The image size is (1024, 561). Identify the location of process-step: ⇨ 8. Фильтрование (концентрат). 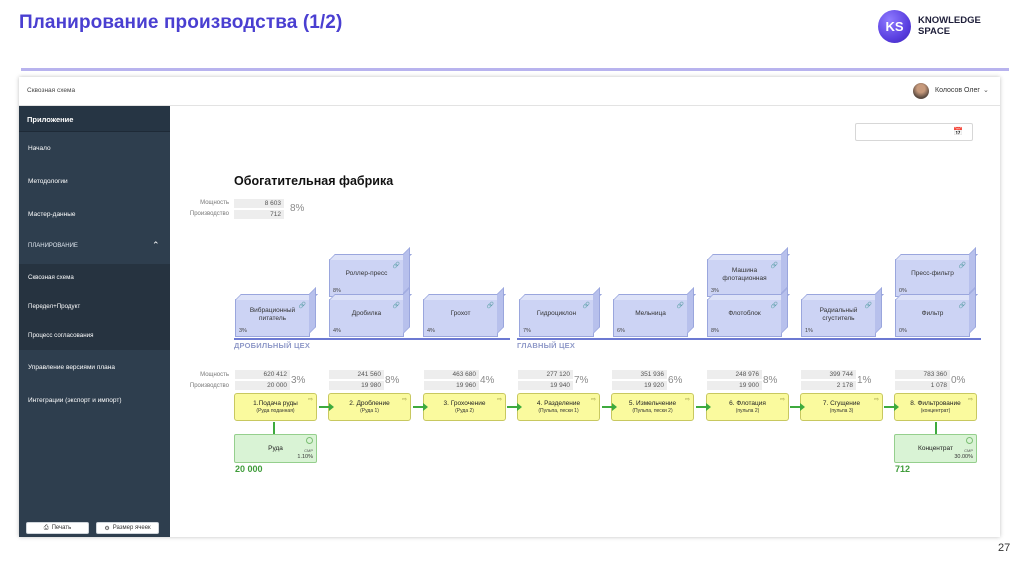
(935, 407).